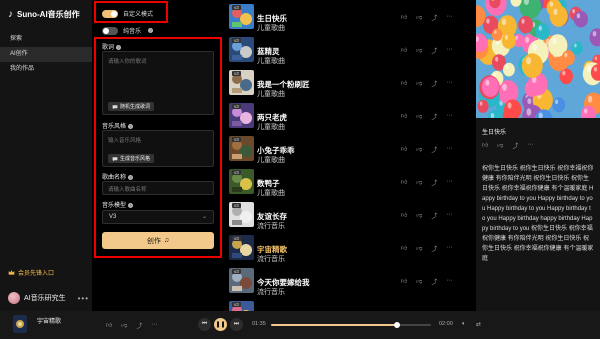  I want to click on member-entry-link: 会员先锋入口, so click(31, 272).